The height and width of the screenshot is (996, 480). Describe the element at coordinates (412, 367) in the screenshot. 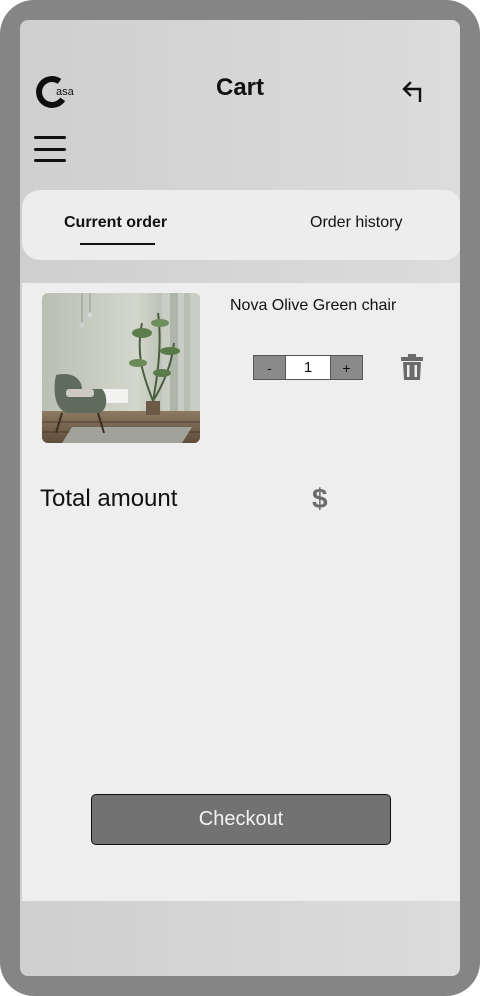

I see `trash-icon` at that location.